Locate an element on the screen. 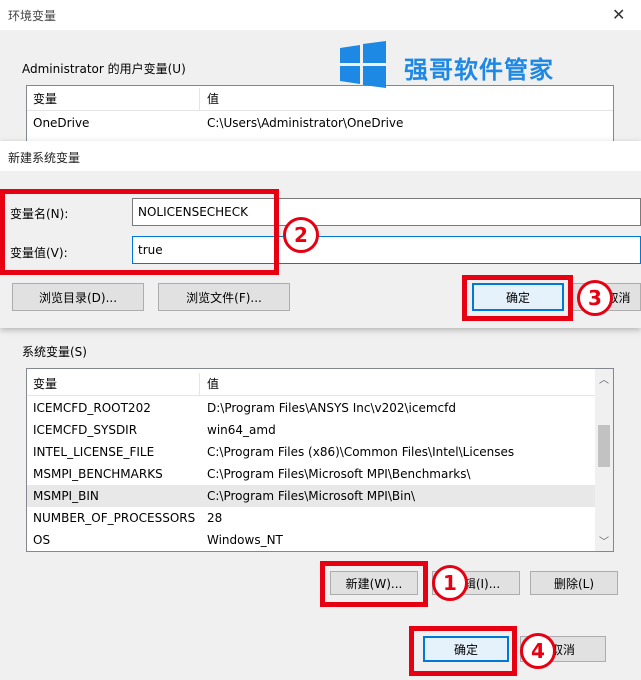  table-row: OneDrive C:\Users\Administrator\OneDrive is located at coordinates (320, 123).